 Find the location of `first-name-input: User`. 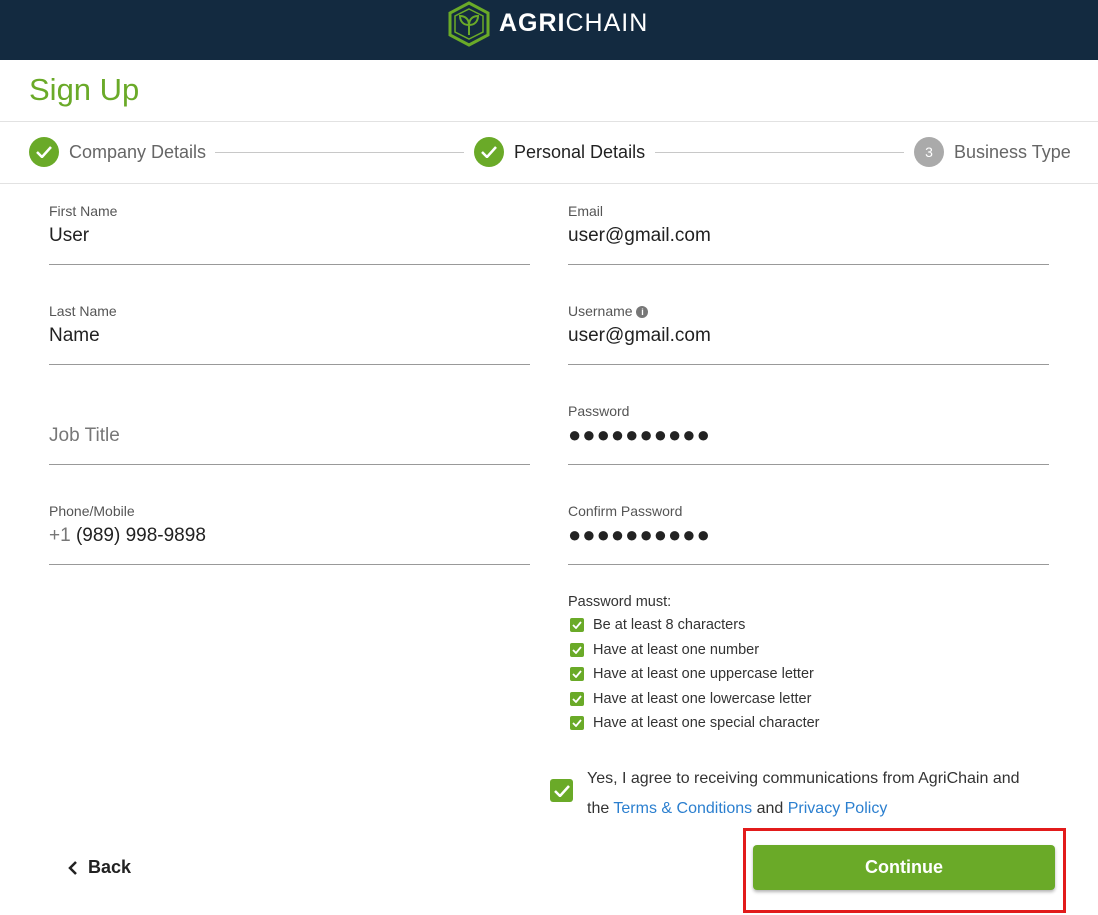

first-name-input: User is located at coordinates (69, 236).